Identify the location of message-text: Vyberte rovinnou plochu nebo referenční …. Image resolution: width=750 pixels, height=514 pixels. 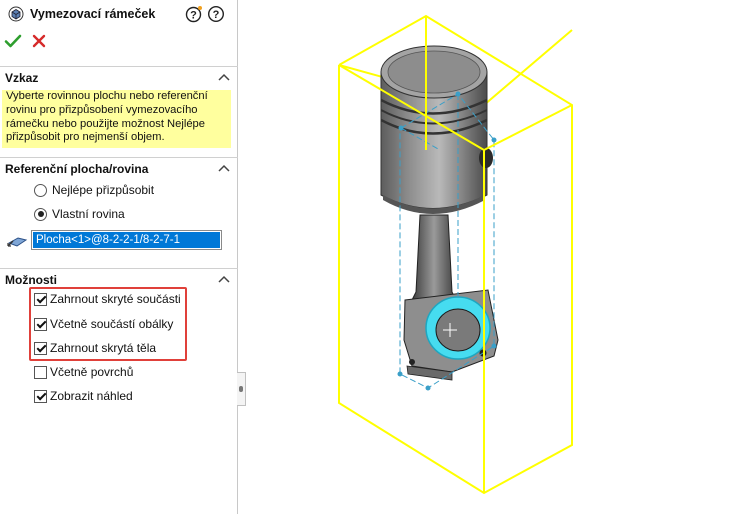
(116, 119).